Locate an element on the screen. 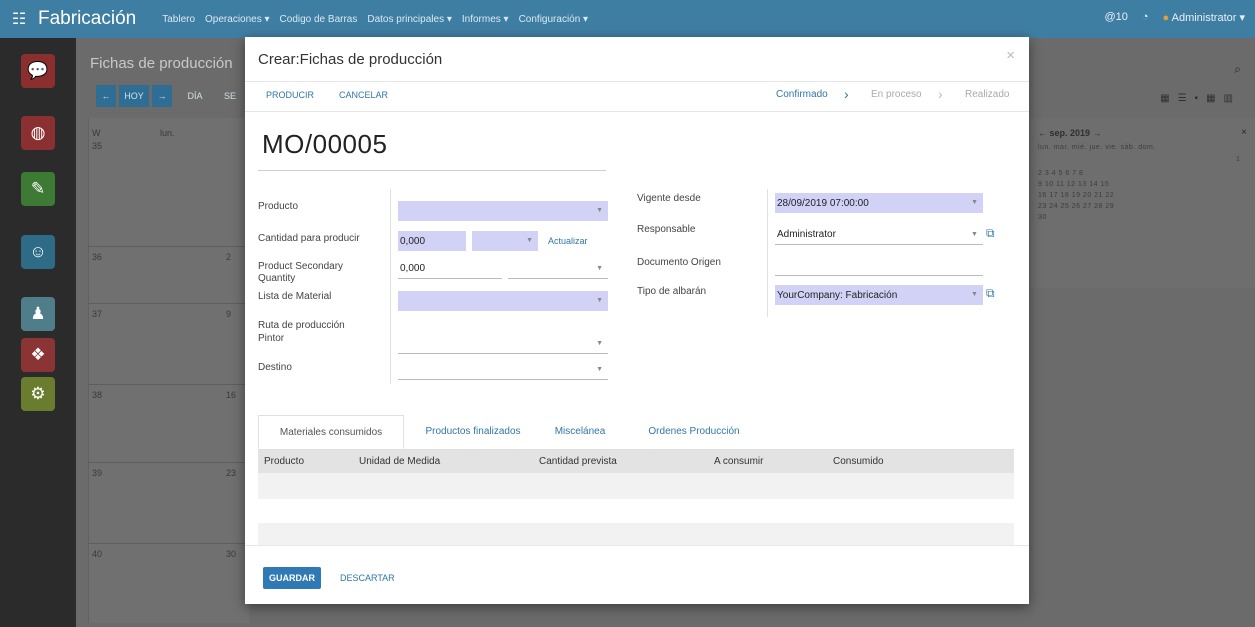 The height and width of the screenshot is (627, 1255). website-app-icon: ◍ is located at coordinates (38, 133).